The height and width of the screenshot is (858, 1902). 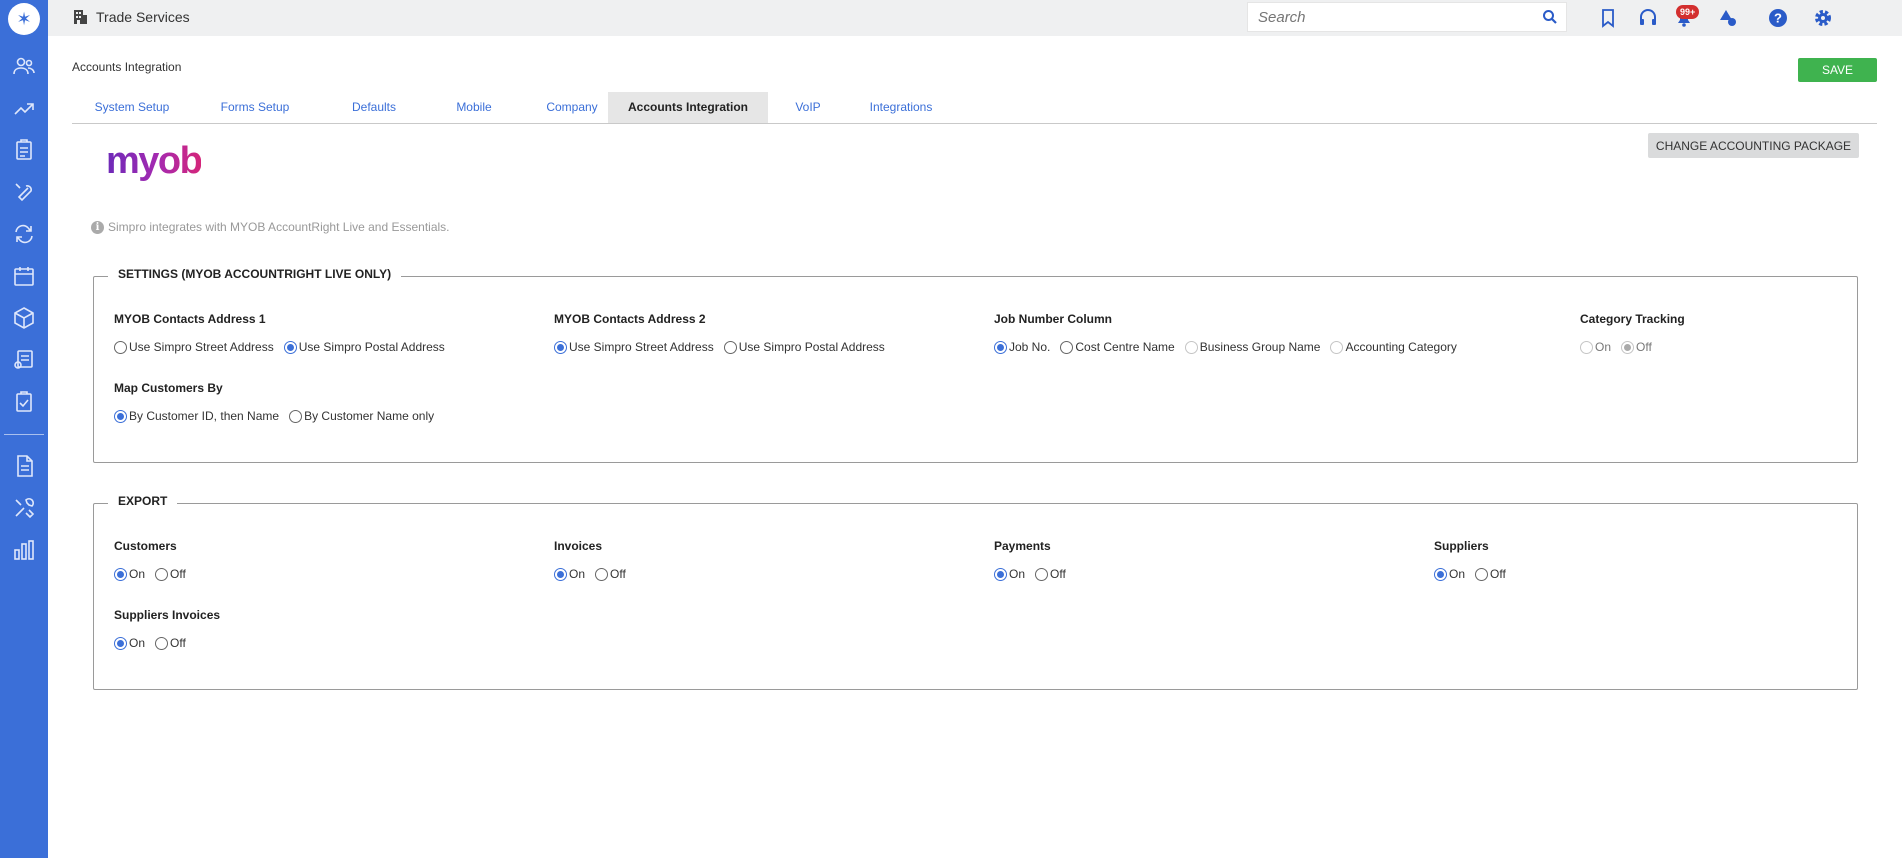 I want to click on tab-integrations: Integrations, so click(x=901, y=107).